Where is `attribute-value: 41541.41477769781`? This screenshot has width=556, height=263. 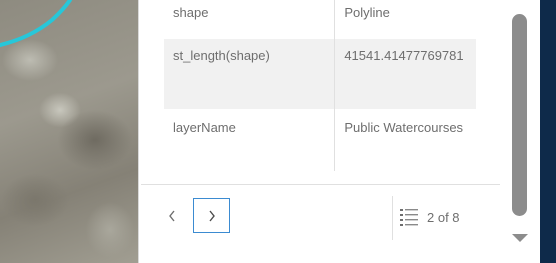 attribute-value: 41541.41477769781 is located at coordinates (405, 74).